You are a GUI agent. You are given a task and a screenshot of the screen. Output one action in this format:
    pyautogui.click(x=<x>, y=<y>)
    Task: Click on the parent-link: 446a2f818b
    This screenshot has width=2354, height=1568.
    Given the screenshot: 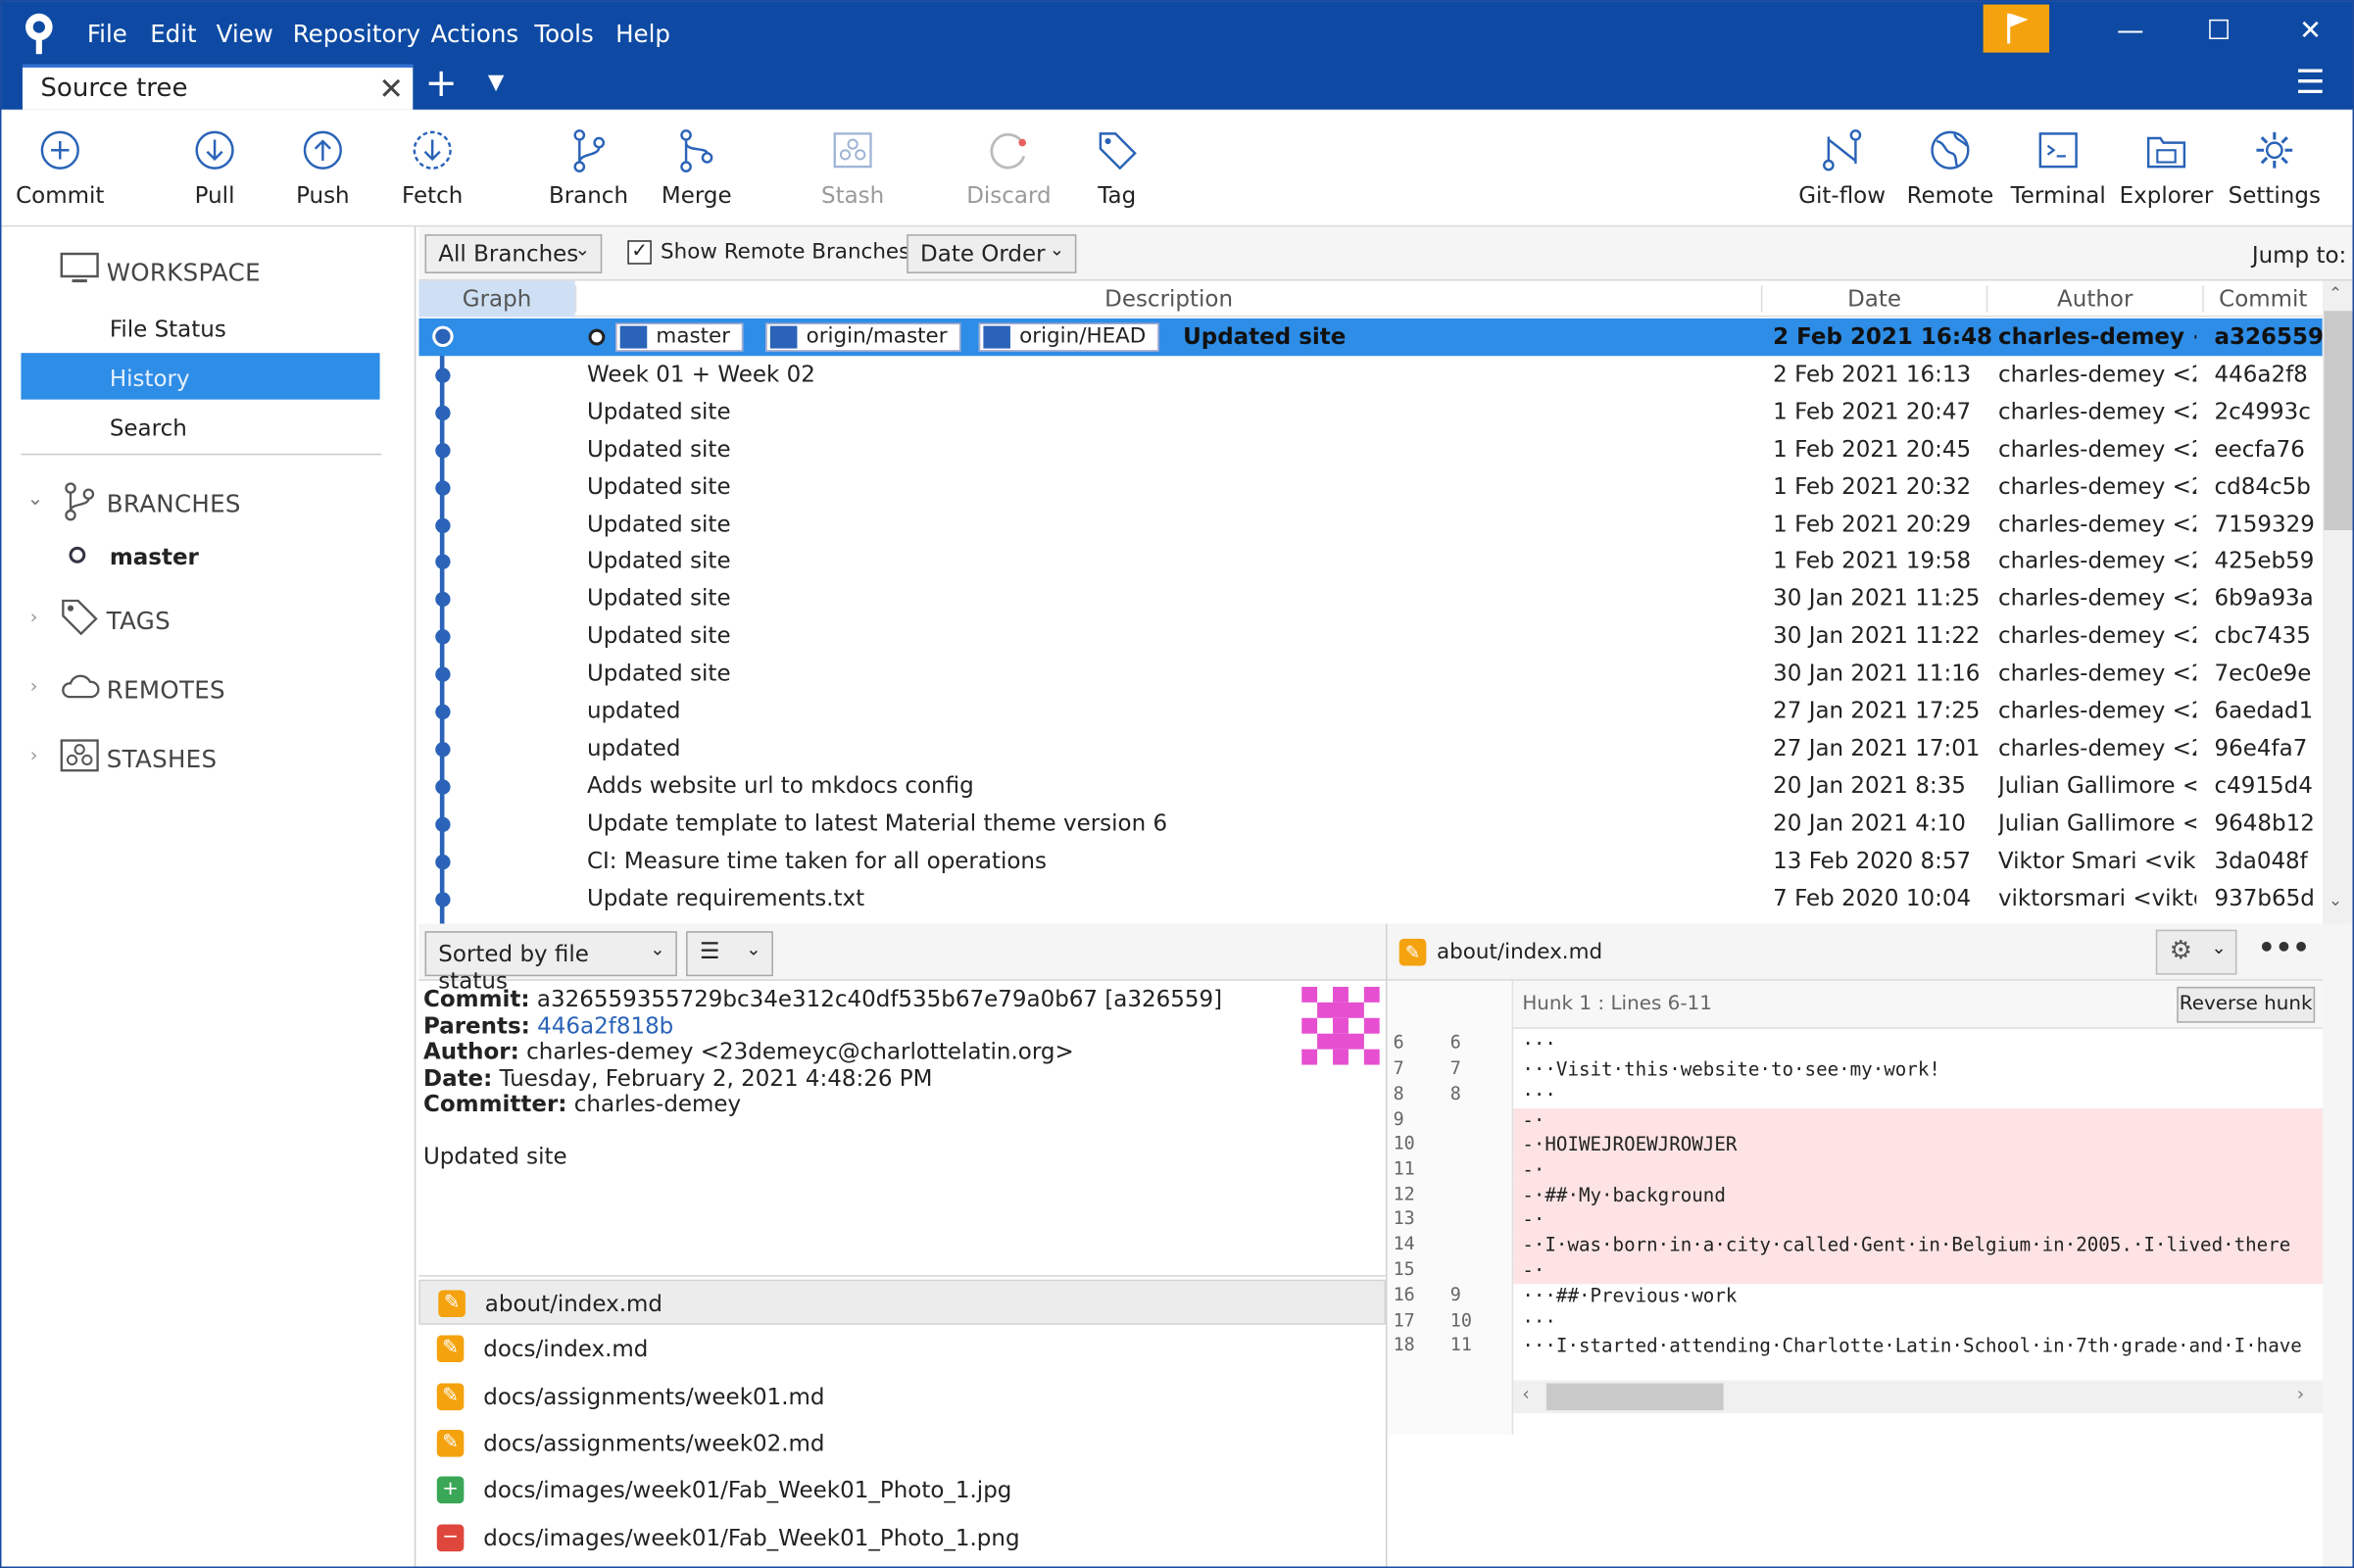 What is the action you would take?
    pyautogui.click(x=605, y=1025)
    